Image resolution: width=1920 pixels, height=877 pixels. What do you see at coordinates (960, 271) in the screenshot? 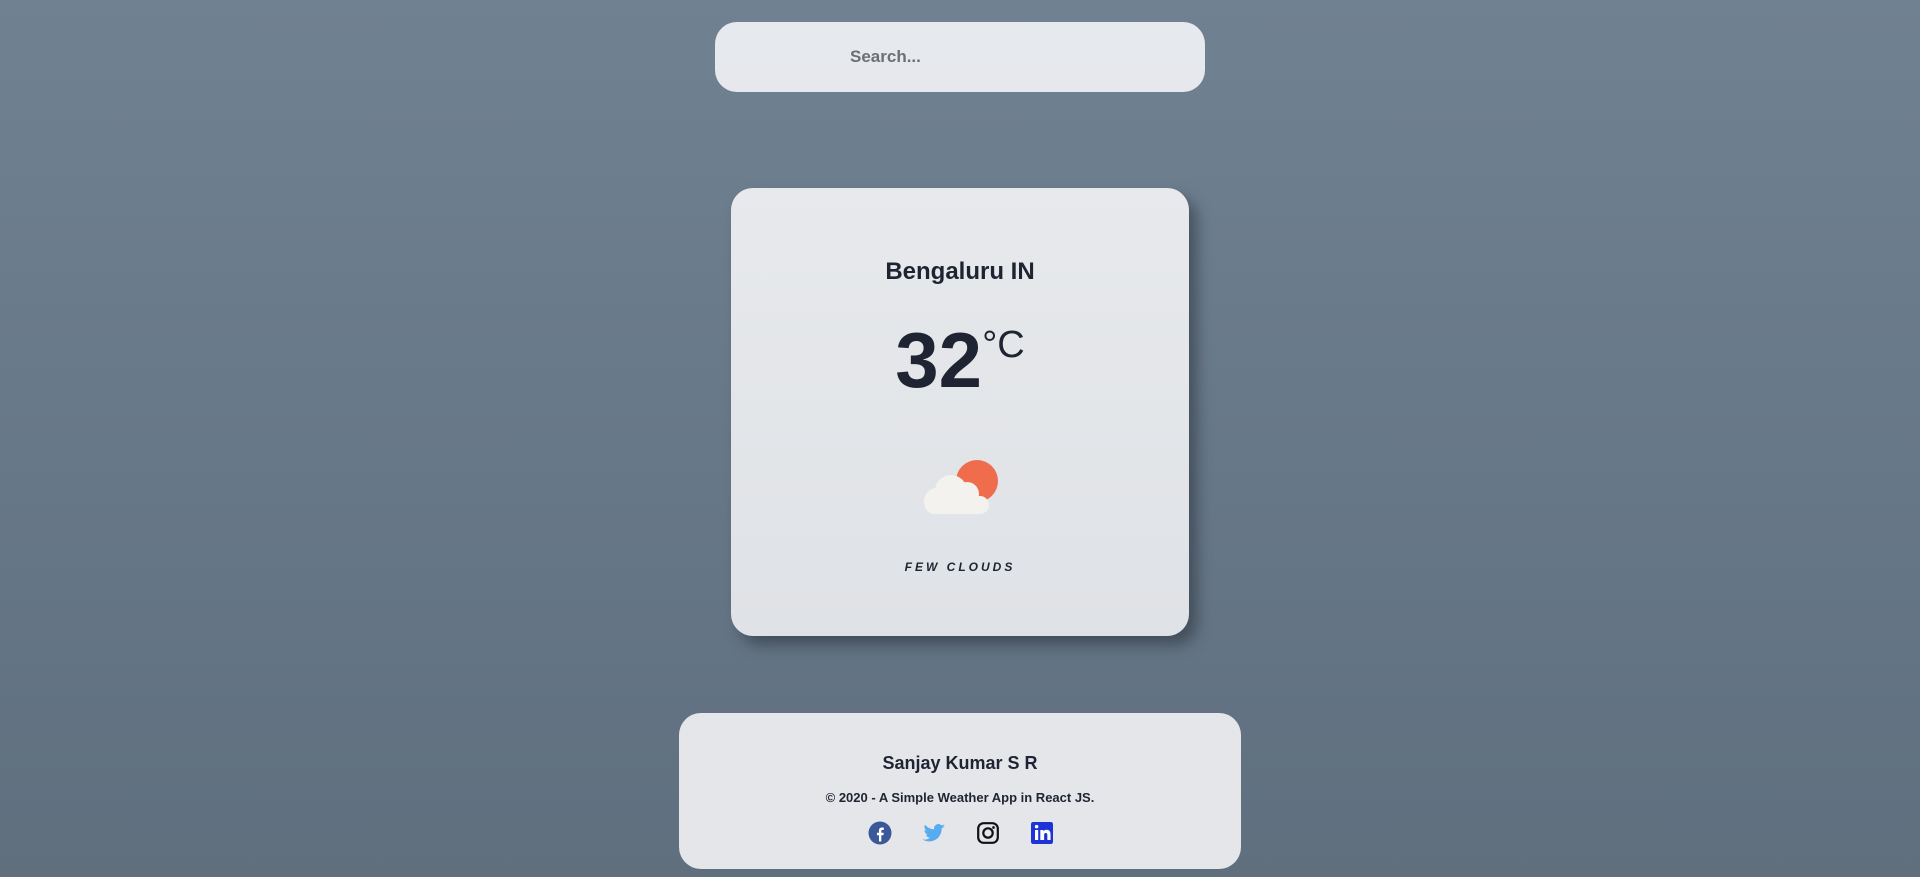
I see `city-name: Bengaluru IN` at bounding box center [960, 271].